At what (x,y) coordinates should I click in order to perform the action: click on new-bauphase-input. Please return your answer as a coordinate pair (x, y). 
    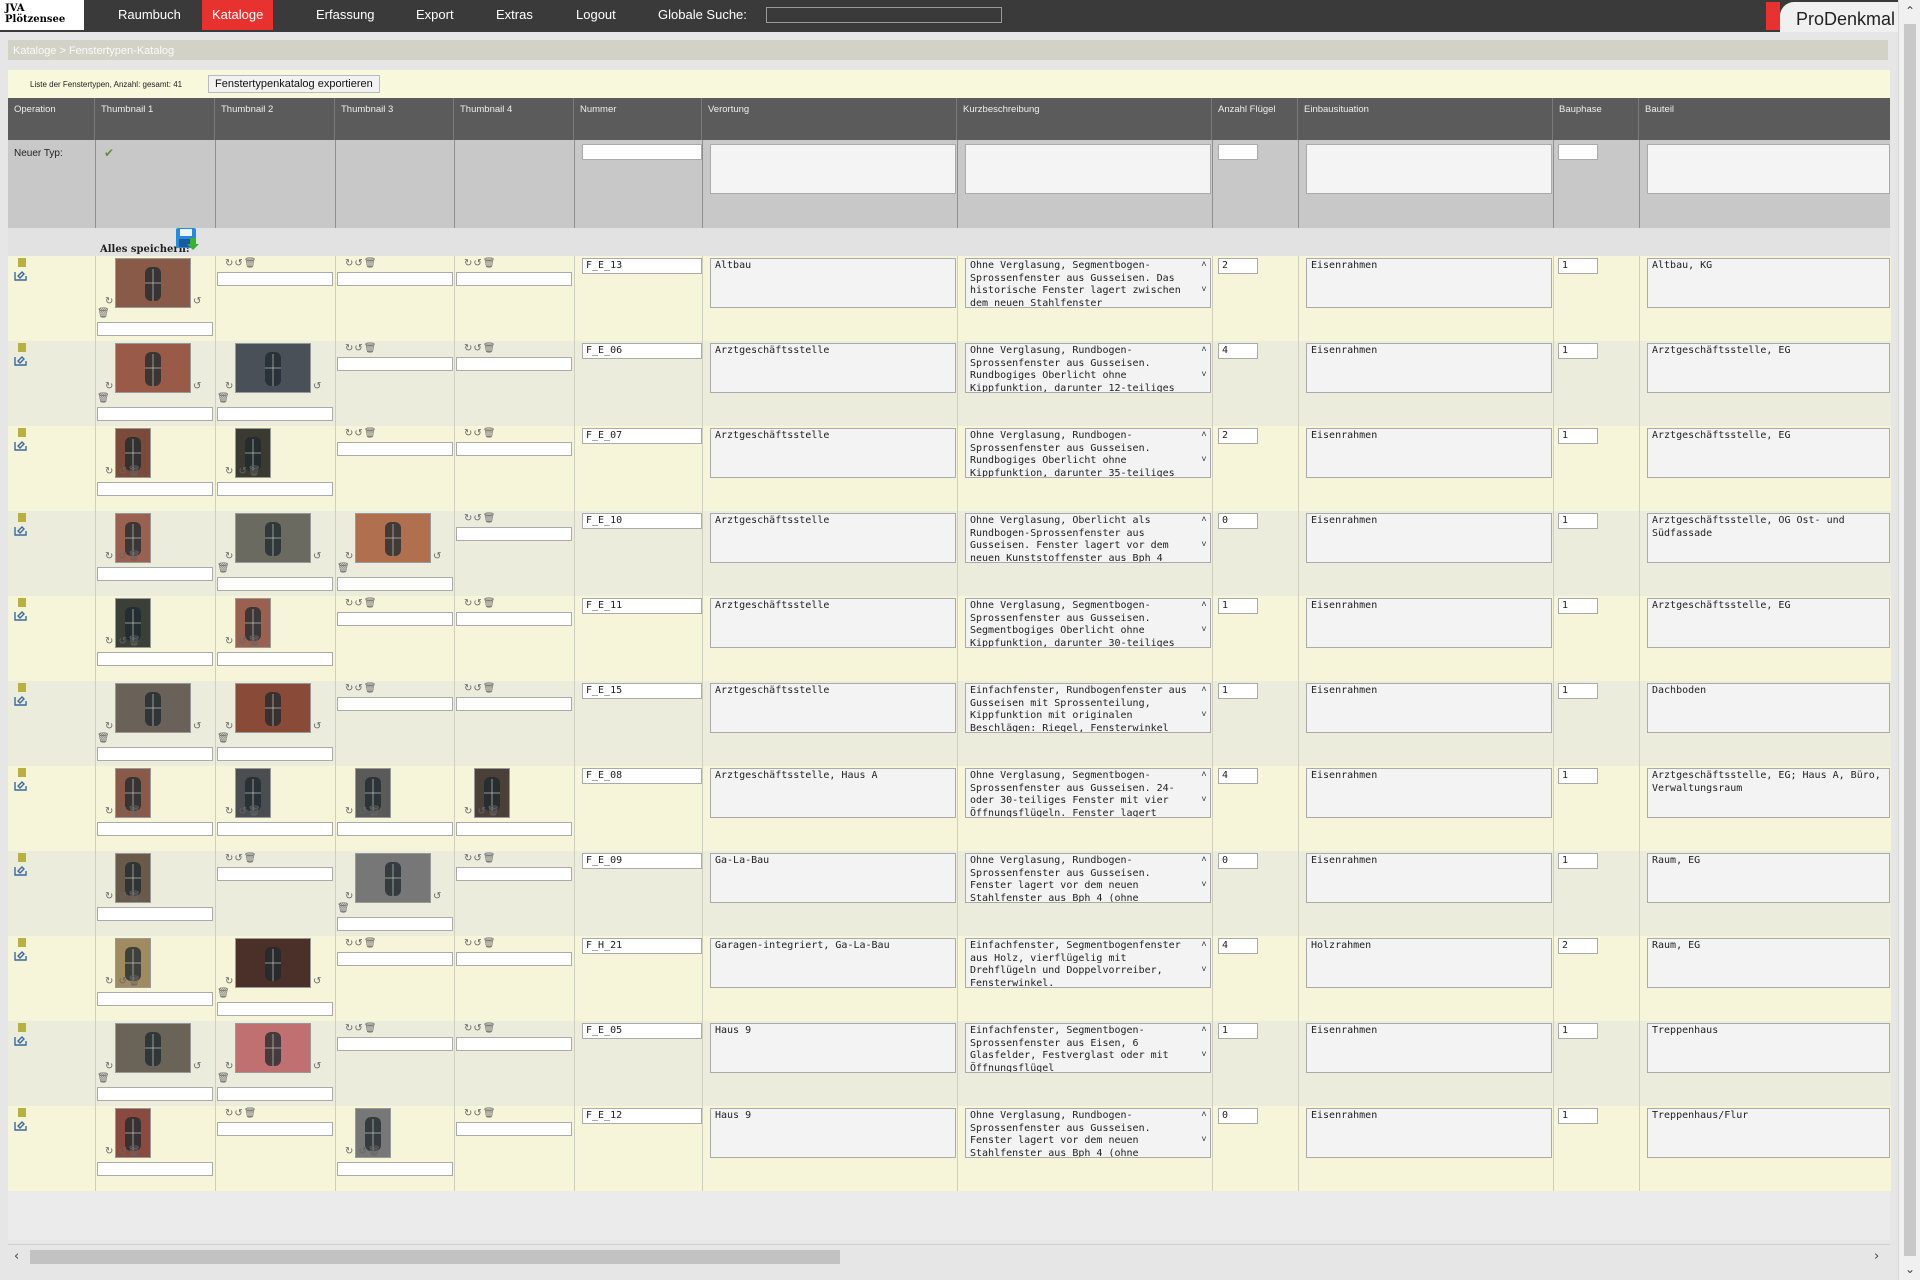
    Looking at the image, I should click on (1578, 152).